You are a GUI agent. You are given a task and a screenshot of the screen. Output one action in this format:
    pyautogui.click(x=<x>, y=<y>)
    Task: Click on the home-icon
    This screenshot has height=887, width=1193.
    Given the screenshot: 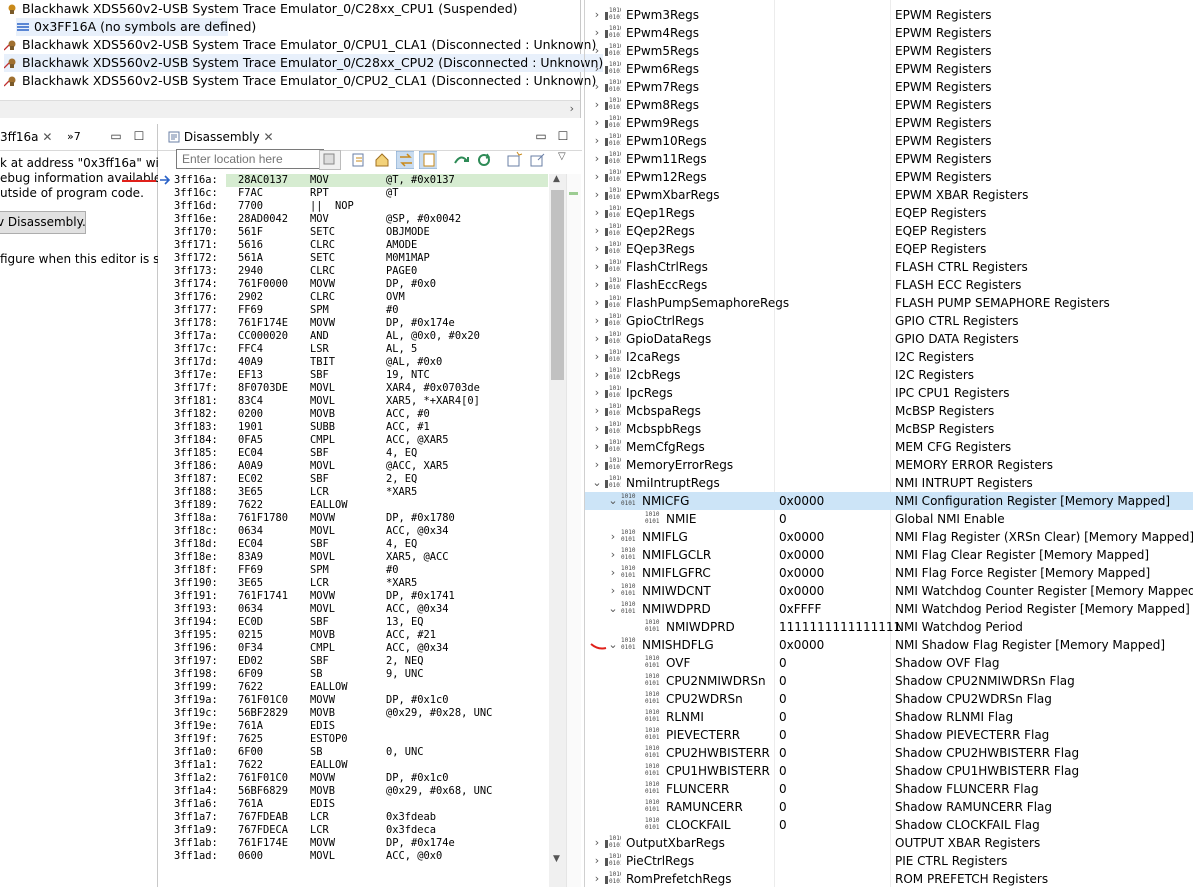 What is the action you would take?
    pyautogui.click(x=382, y=160)
    